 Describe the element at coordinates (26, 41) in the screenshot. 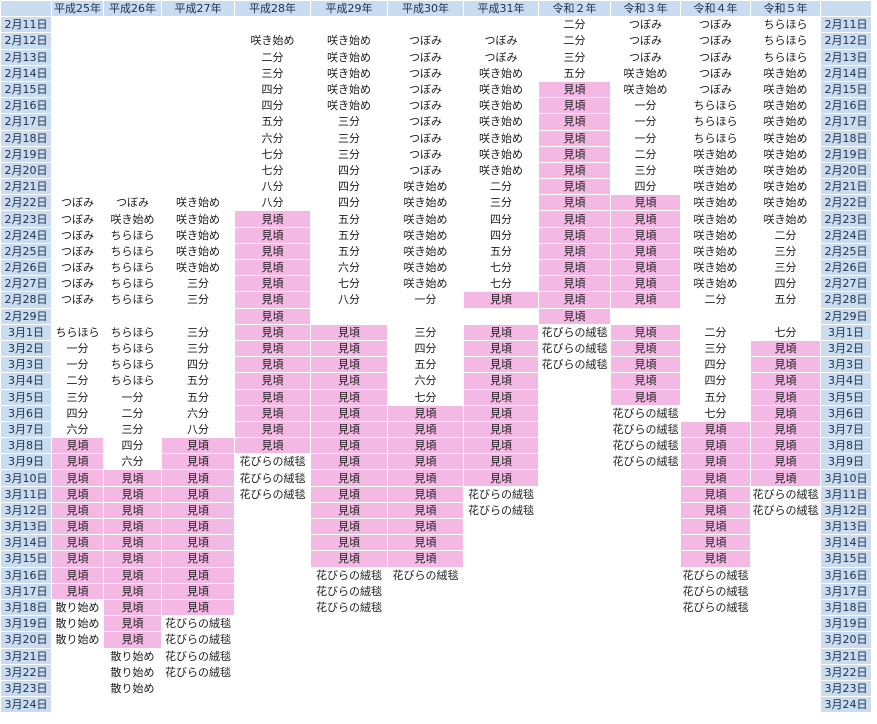

I see `date-cell-left: 2月12日` at that location.